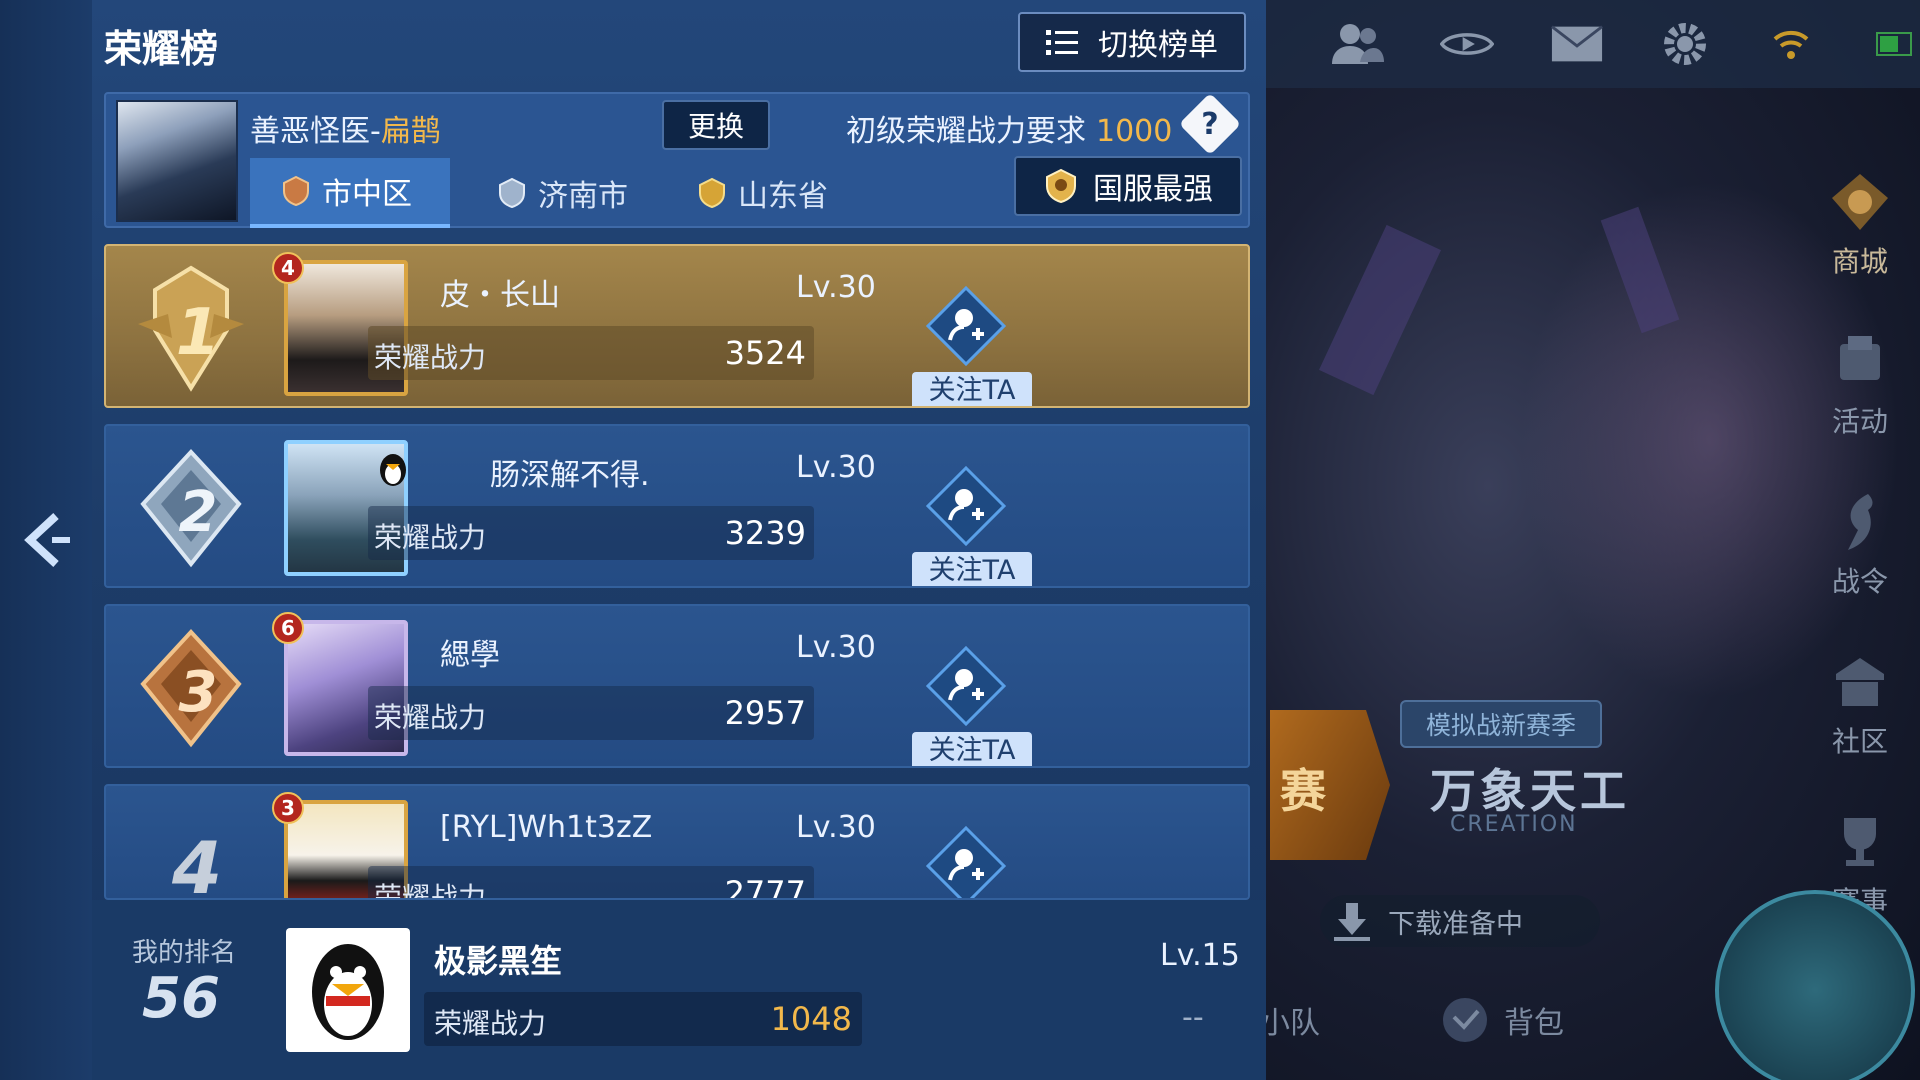  Describe the element at coordinates (367, 194) in the screenshot. I see `tab-label: 市中区` at that location.